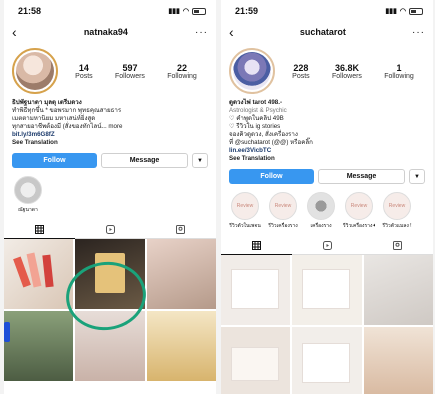  Describe the element at coordinates (258, 110) in the screenshot. I see `bio-category: Astrologist & Psychic` at that location.